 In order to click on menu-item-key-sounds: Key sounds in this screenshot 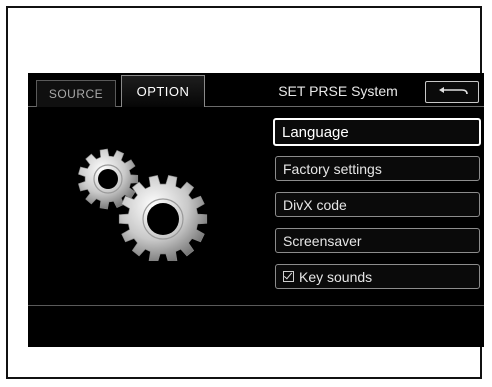, I will do `click(377, 276)`.